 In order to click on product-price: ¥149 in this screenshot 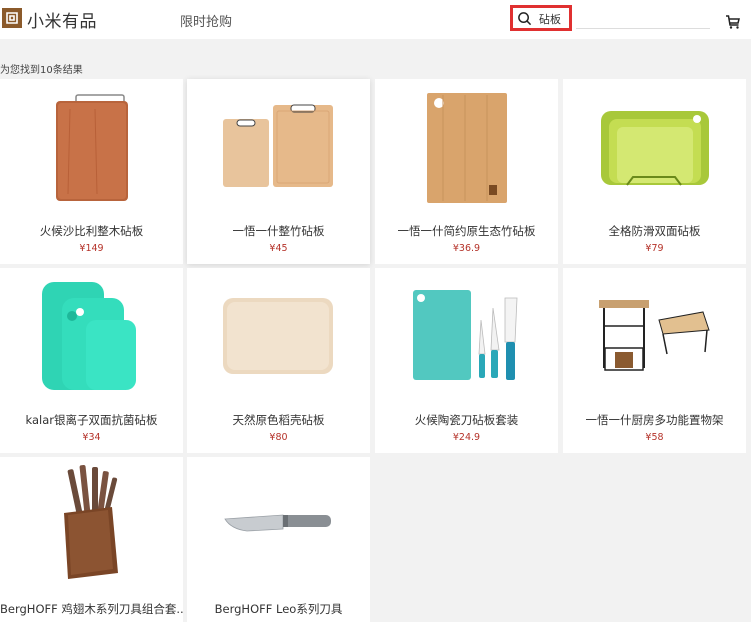, I will do `click(91, 248)`.